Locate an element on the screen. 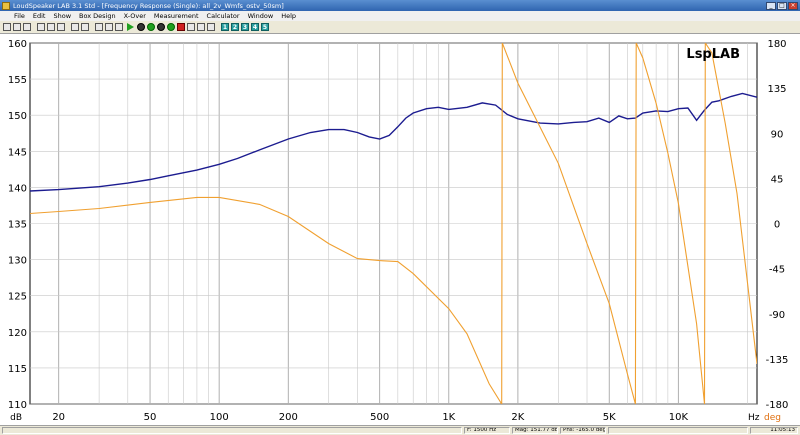  right-tick-label: 180 is located at coordinates (776, 44).